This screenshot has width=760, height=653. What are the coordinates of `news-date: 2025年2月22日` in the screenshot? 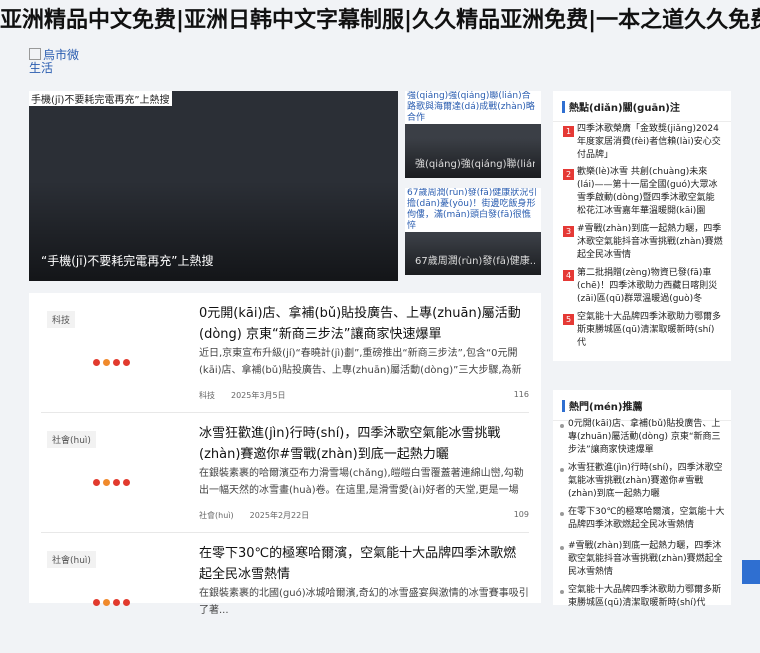 It's located at (279, 515).